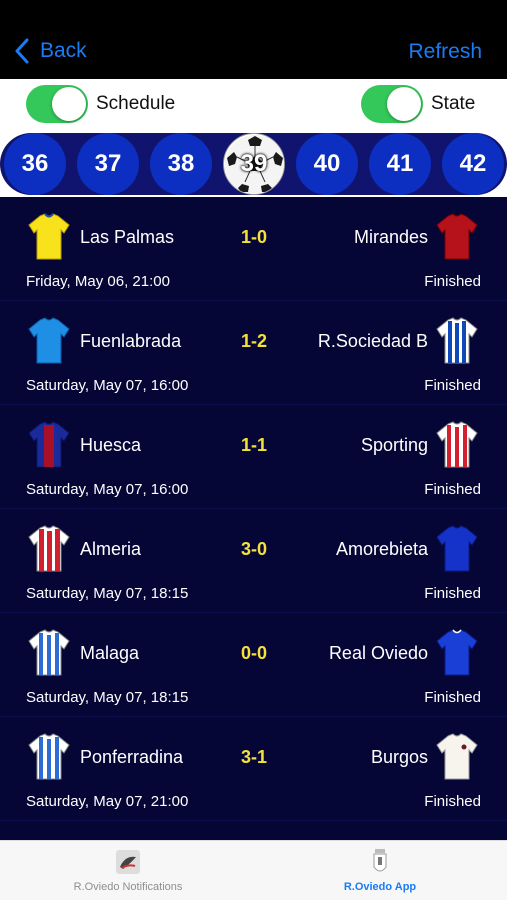  What do you see at coordinates (378, 653) in the screenshot?
I see `away-team-name: Real Oviedo` at bounding box center [378, 653].